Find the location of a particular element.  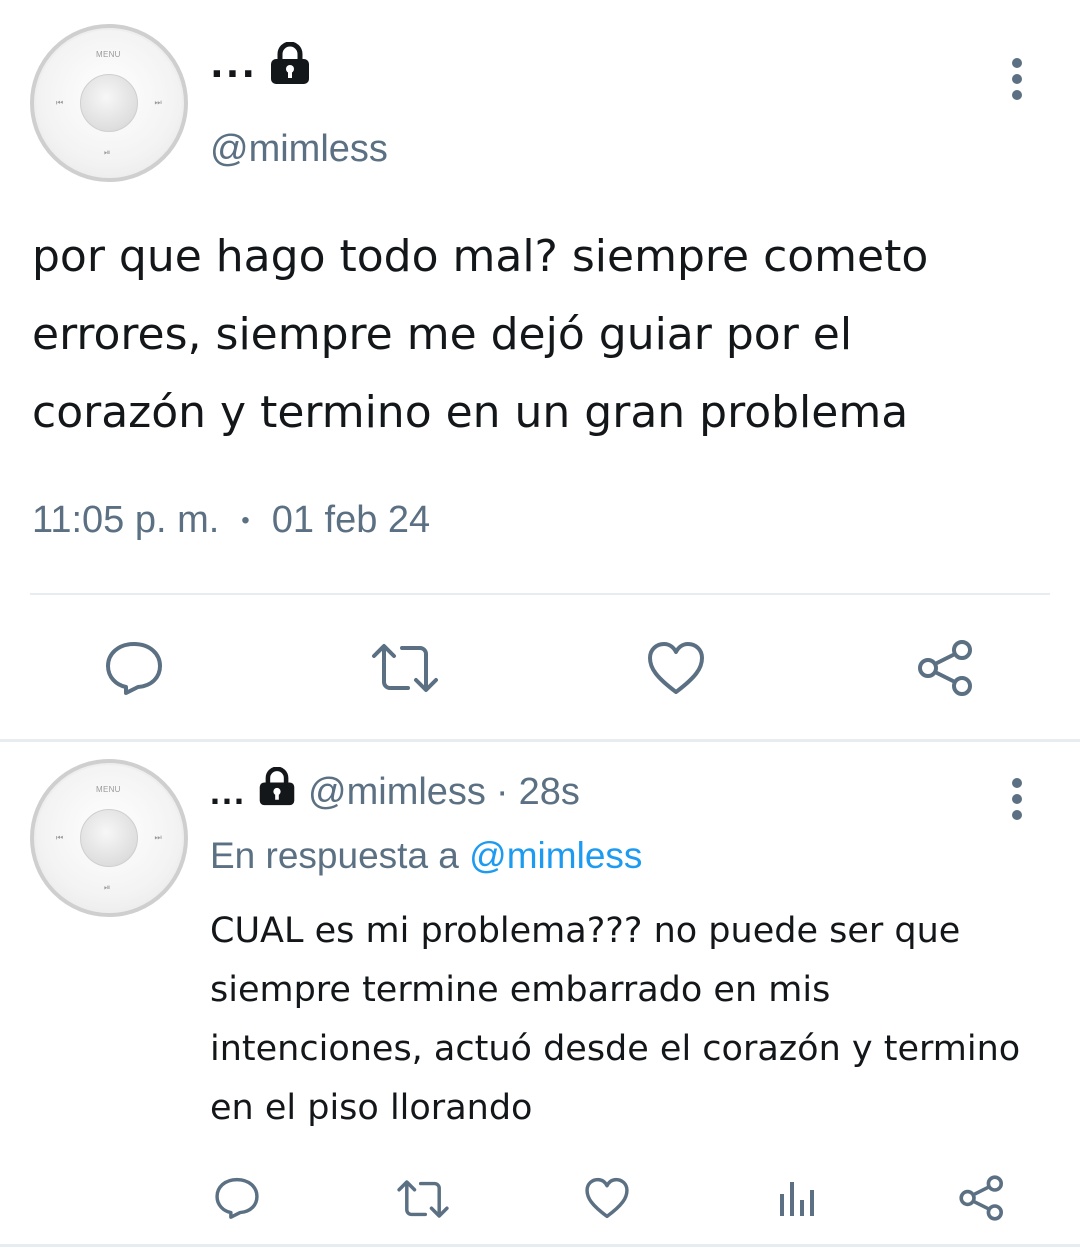

divider is located at coordinates (540, 594).